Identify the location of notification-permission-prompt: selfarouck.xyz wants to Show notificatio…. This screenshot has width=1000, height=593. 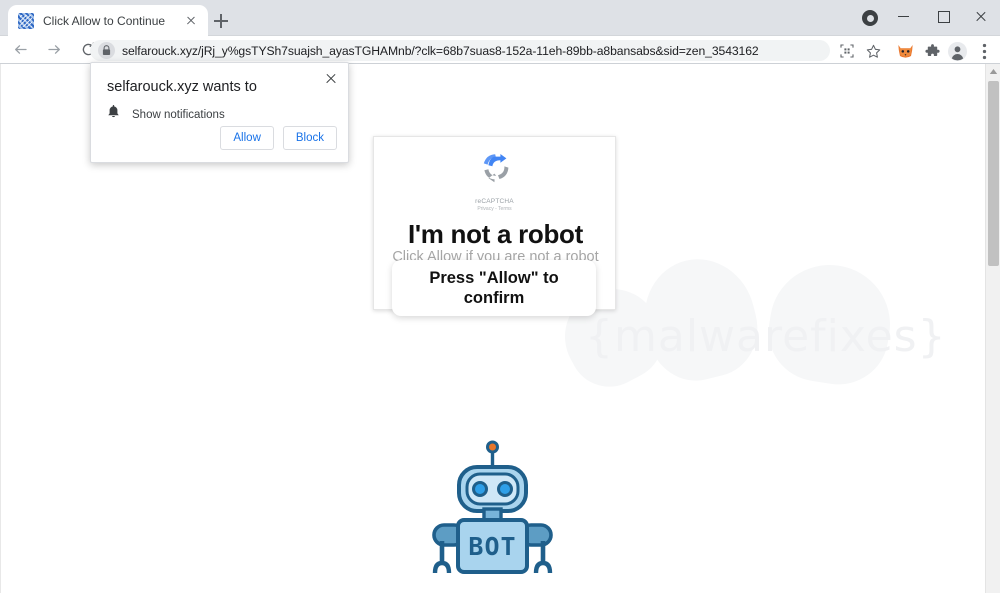
(219, 112).